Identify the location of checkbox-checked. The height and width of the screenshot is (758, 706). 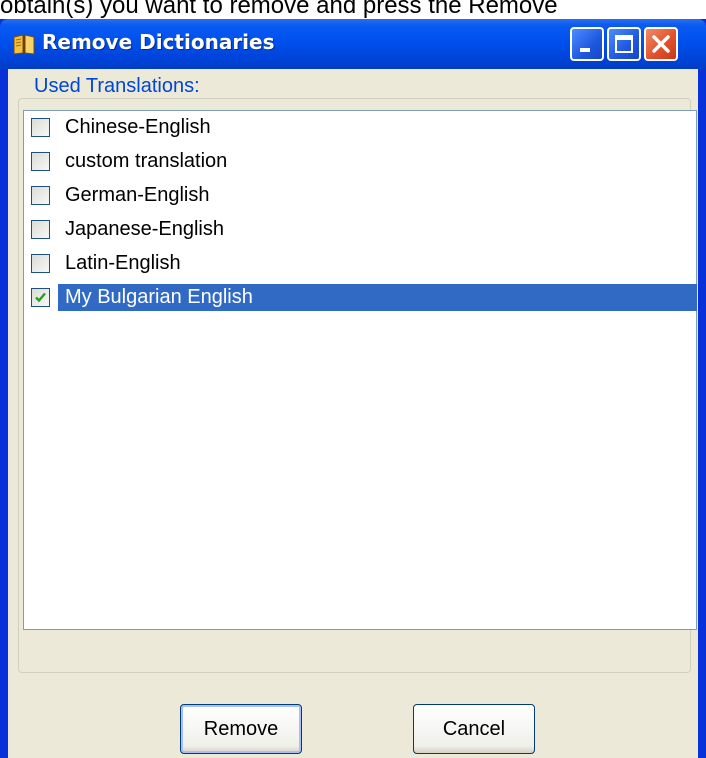
(40, 297).